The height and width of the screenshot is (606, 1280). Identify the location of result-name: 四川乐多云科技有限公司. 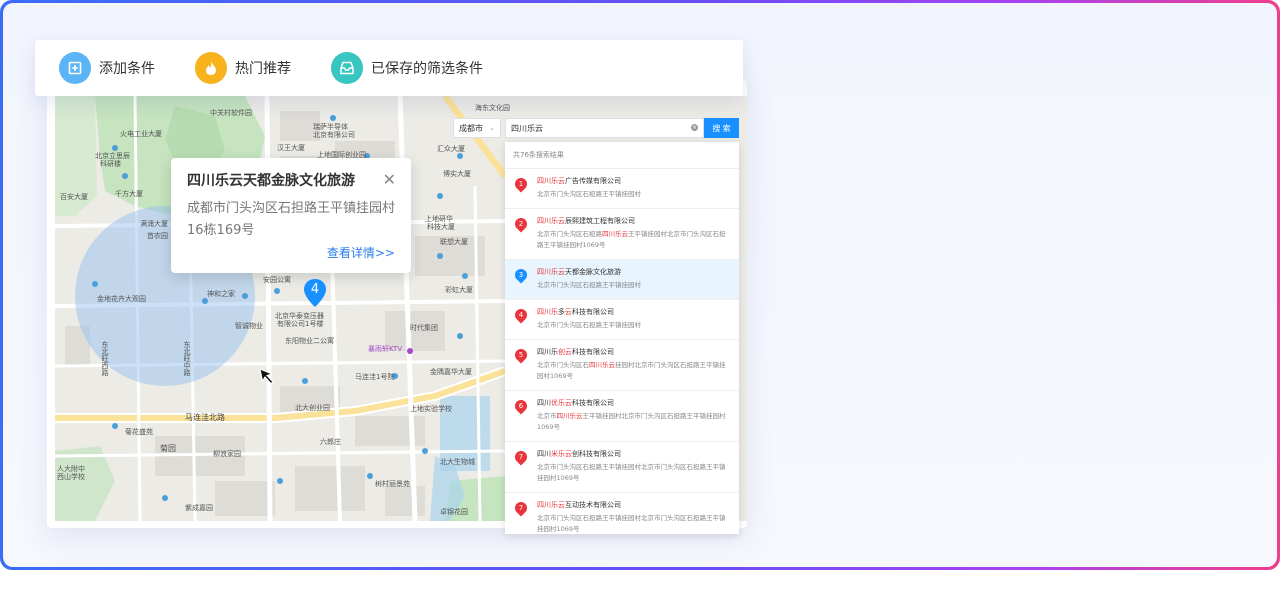
(634, 312).